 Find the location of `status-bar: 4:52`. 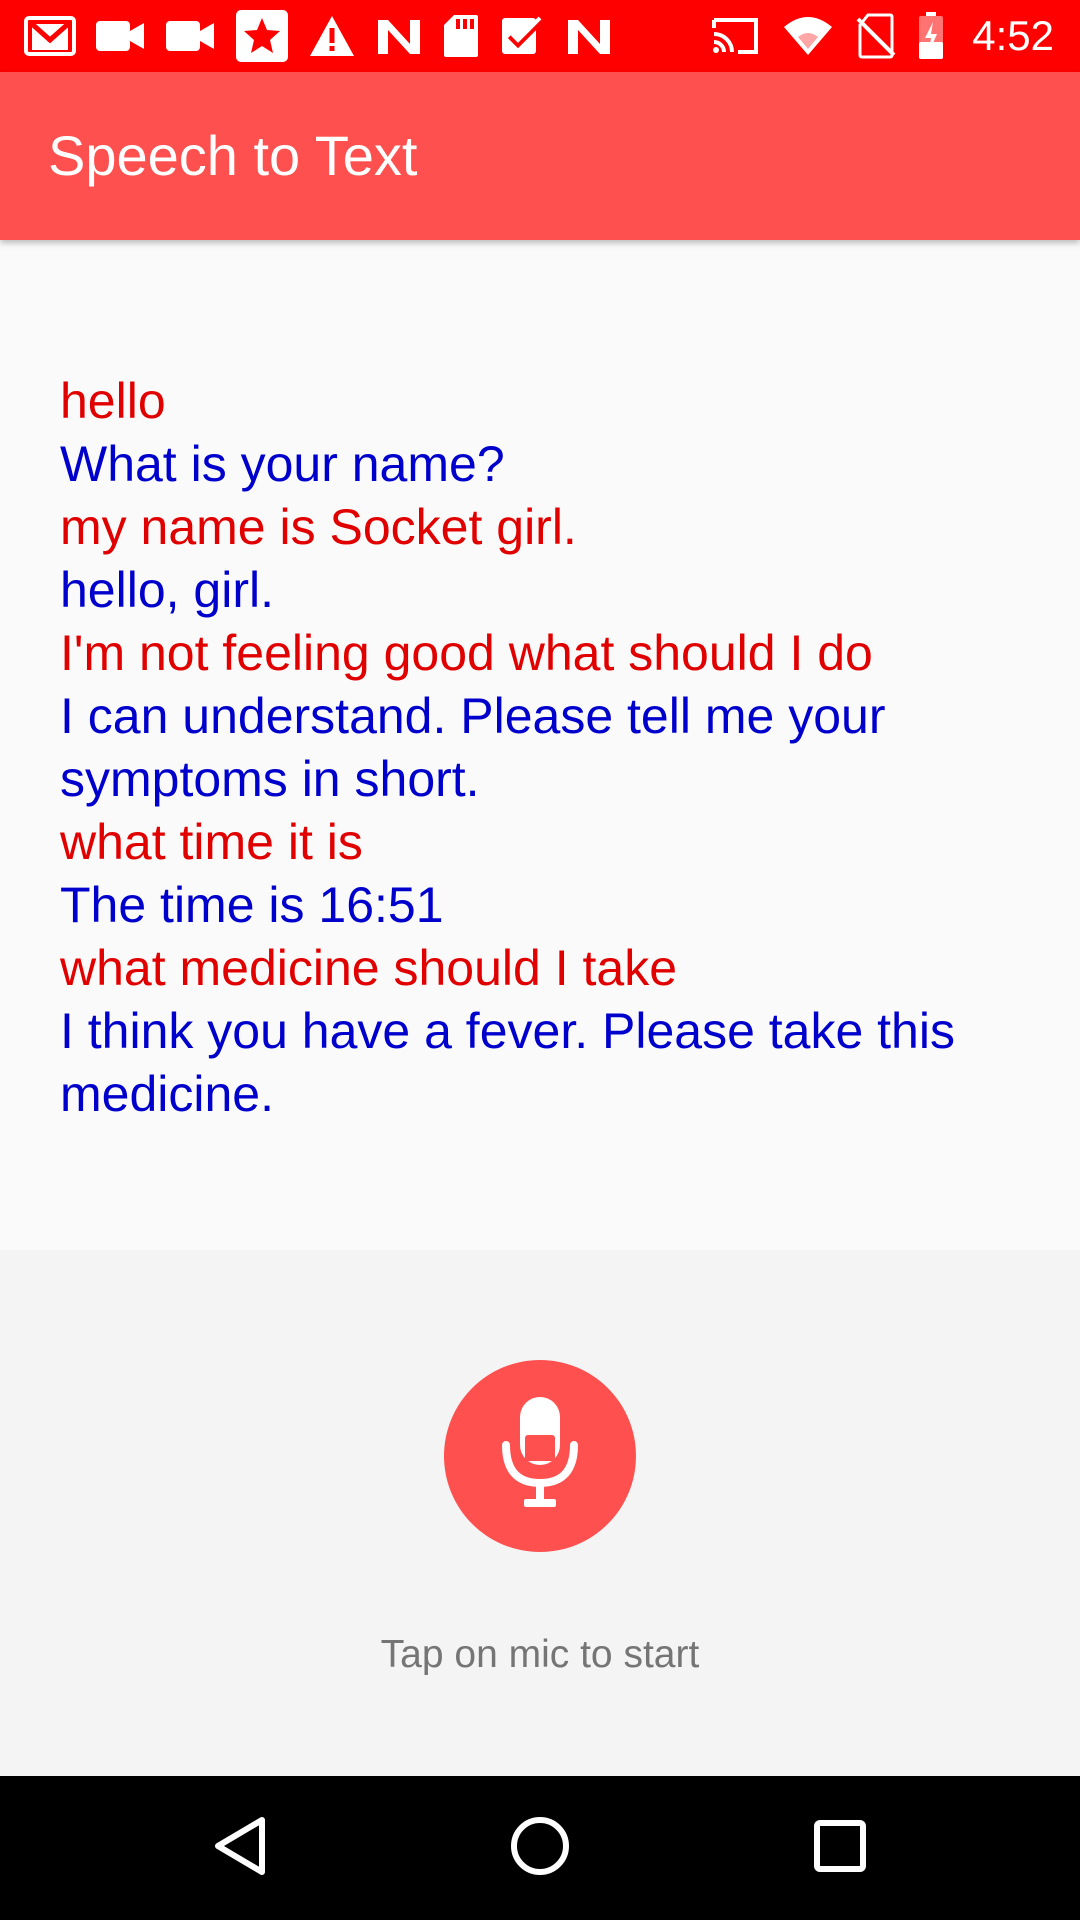

status-bar: 4:52 is located at coordinates (540, 36).